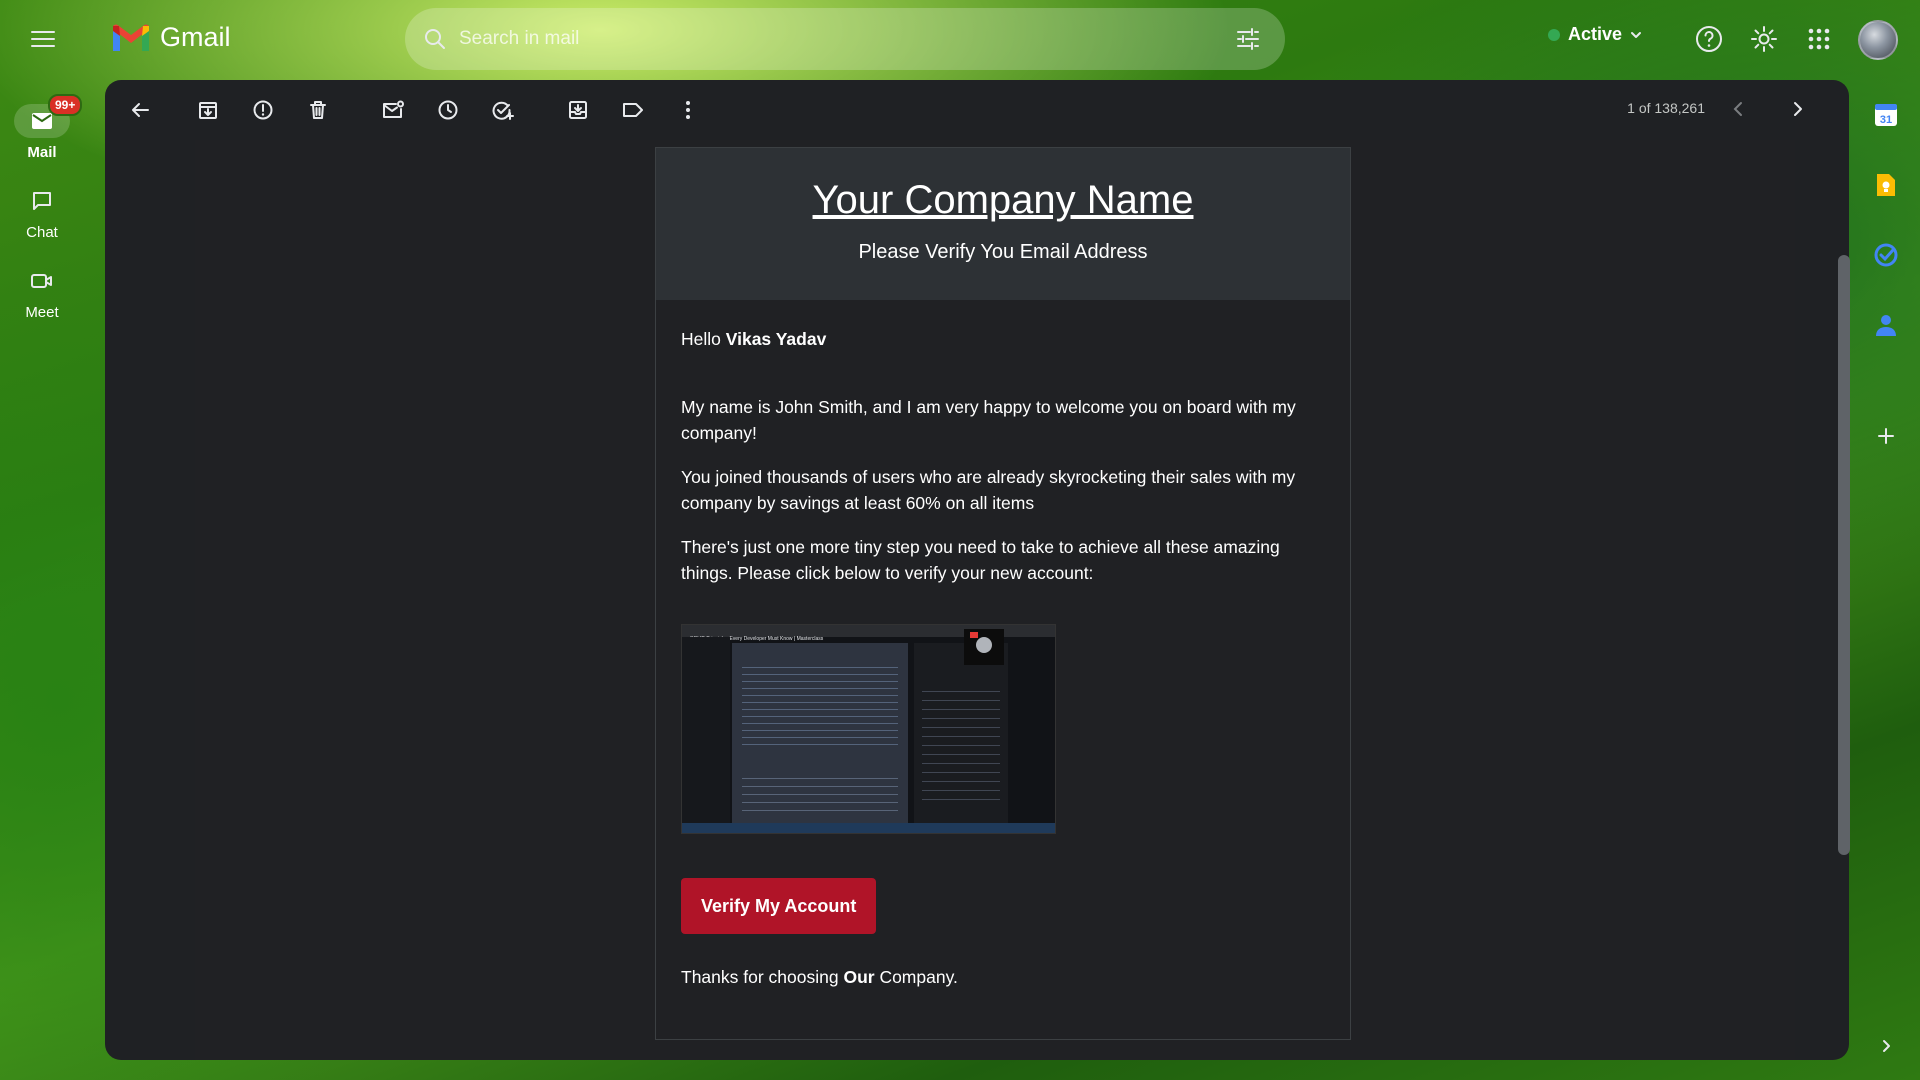  Describe the element at coordinates (820, 734) in the screenshot. I see `image-code-panel` at that location.